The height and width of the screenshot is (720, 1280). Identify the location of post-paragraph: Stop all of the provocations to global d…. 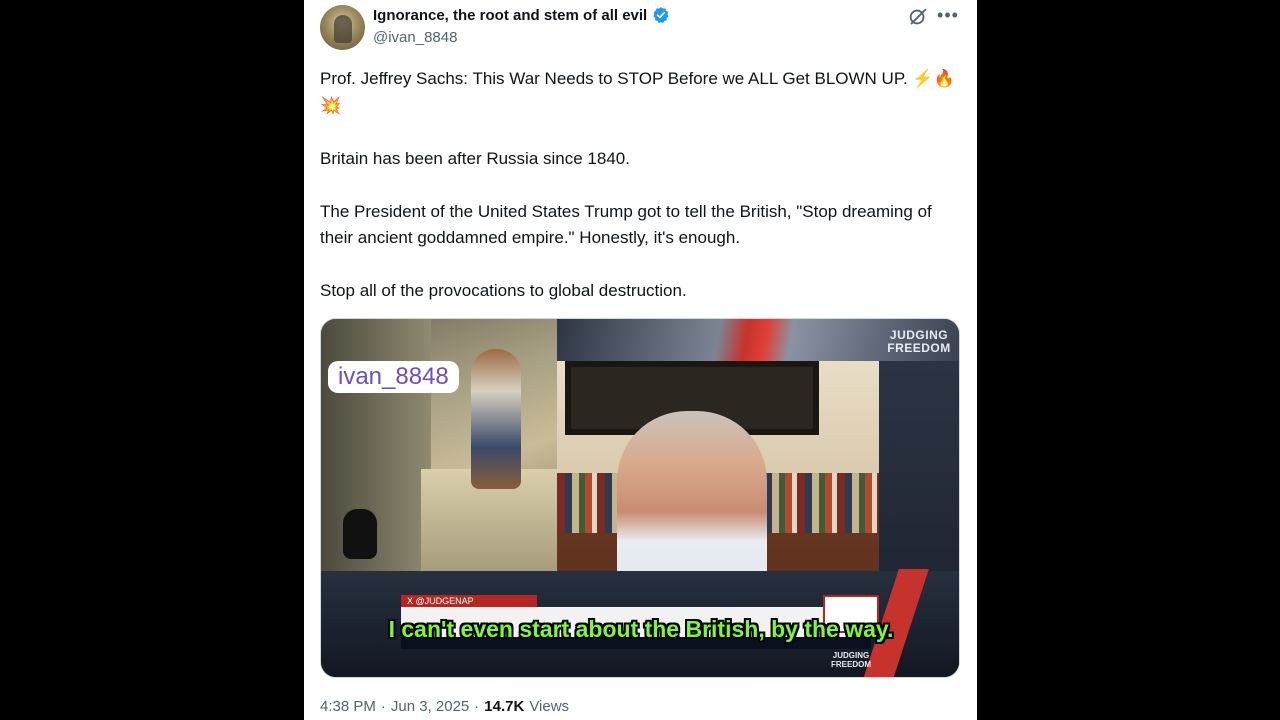
(503, 290).